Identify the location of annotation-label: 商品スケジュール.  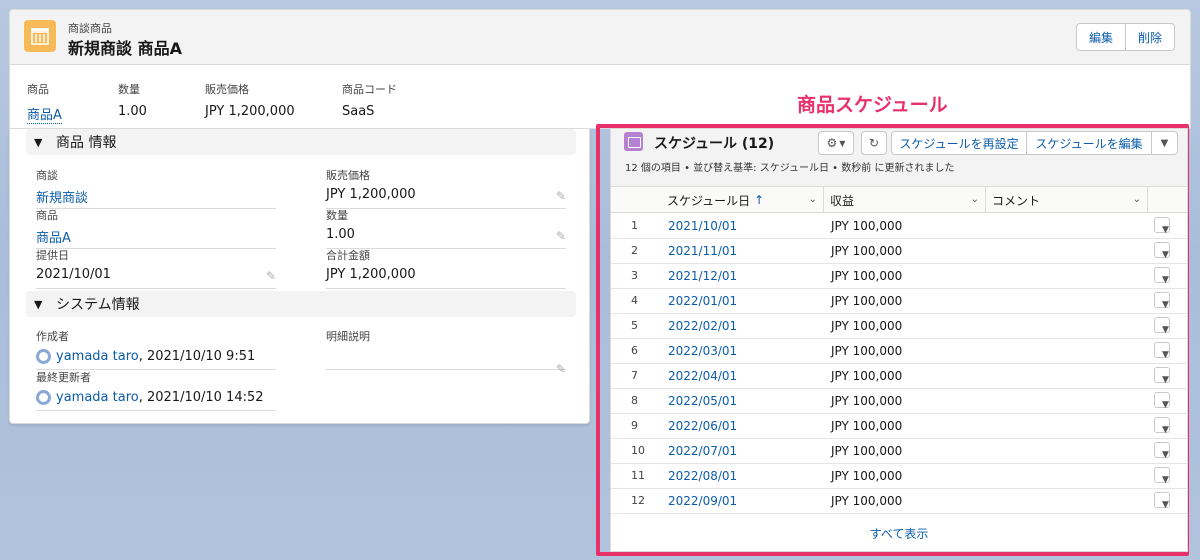
(872, 105).